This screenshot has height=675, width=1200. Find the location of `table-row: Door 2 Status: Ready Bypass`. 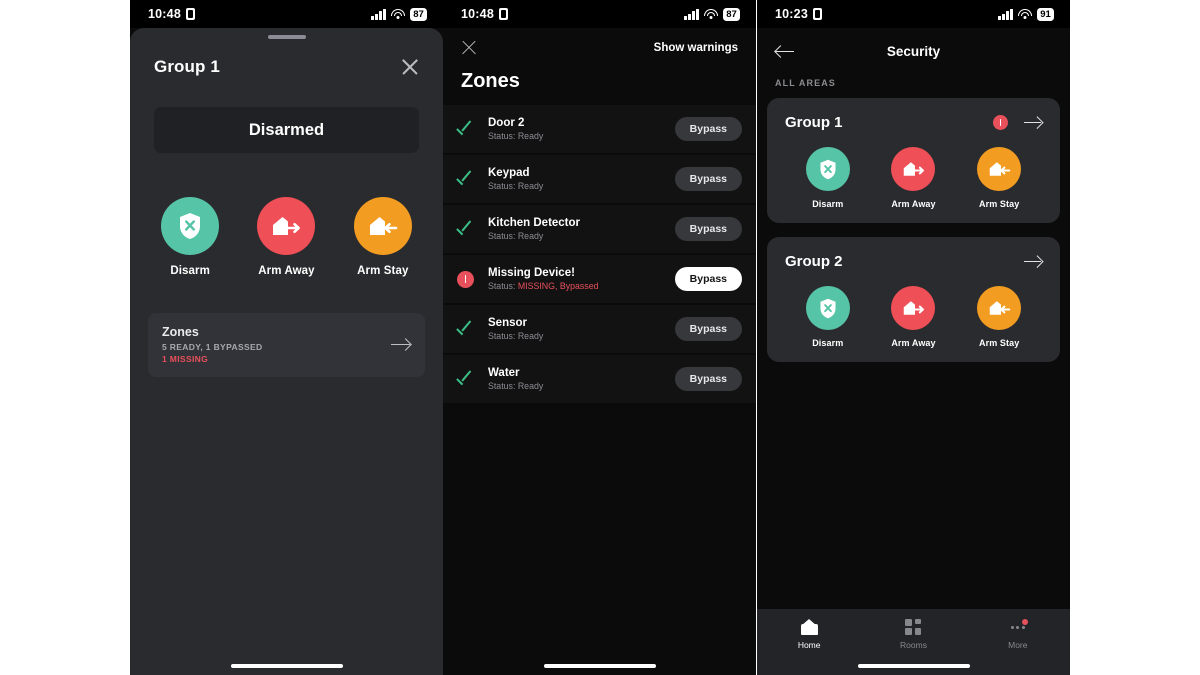

table-row: Door 2 Status: Ready Bypass is located at coordinates (599, 129).